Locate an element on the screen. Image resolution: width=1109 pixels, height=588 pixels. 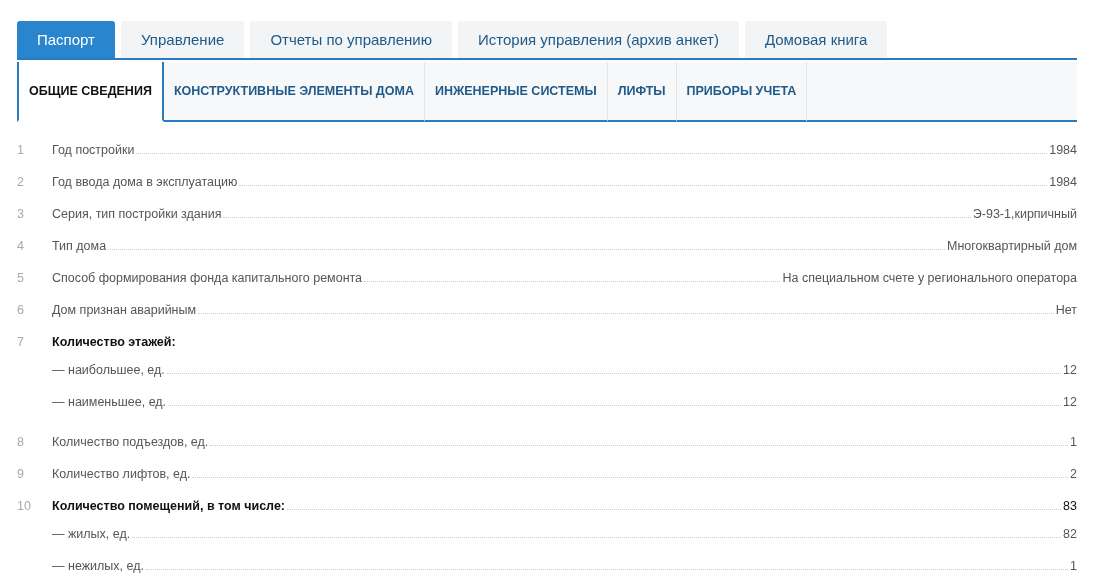
field-label: Серия, тип постройки здания is located at coordinates (137, 214).